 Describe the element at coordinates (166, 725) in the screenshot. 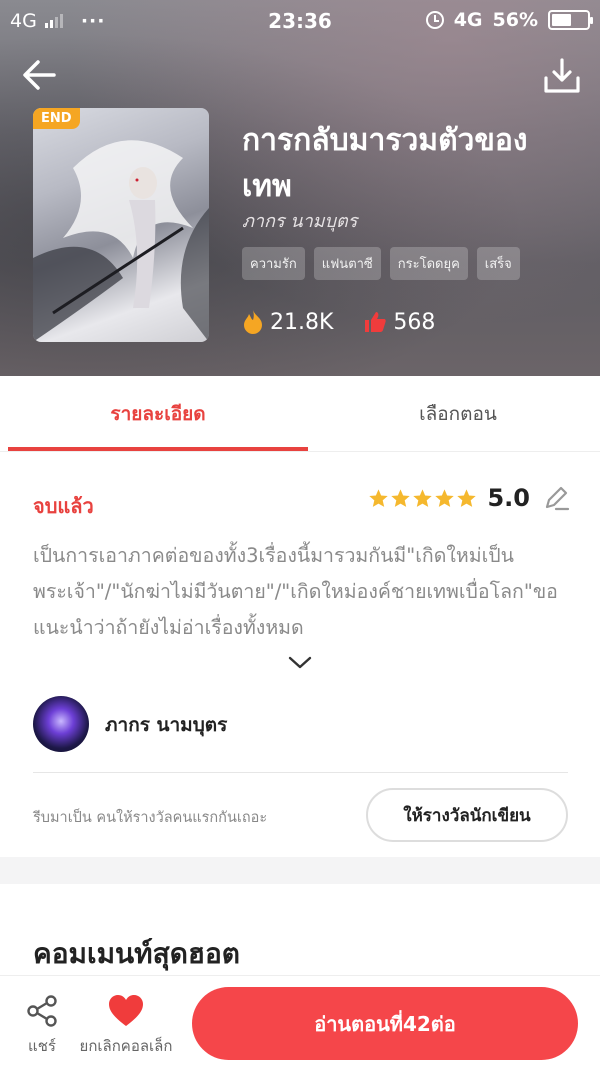

I see `author-name: ภากร นามบุตร` at that location.